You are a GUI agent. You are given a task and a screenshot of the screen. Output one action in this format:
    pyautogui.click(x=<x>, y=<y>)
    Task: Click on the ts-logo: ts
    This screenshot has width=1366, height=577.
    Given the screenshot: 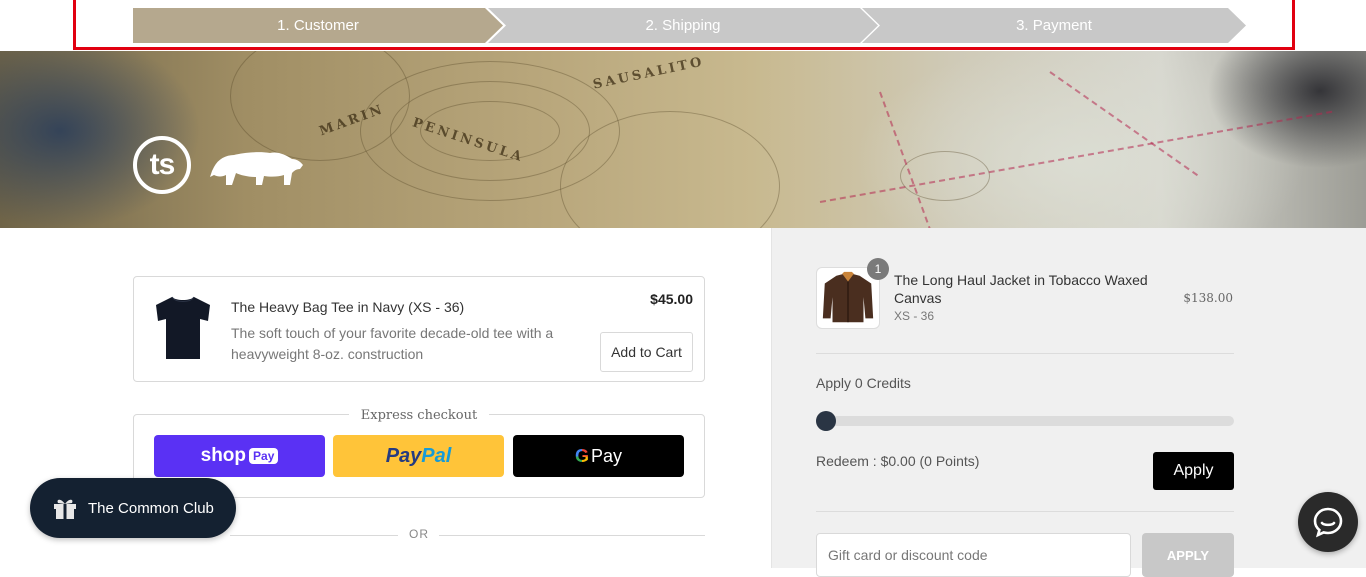 What is the action you would take?
    pyautogui.click(x=162, y=165)
    